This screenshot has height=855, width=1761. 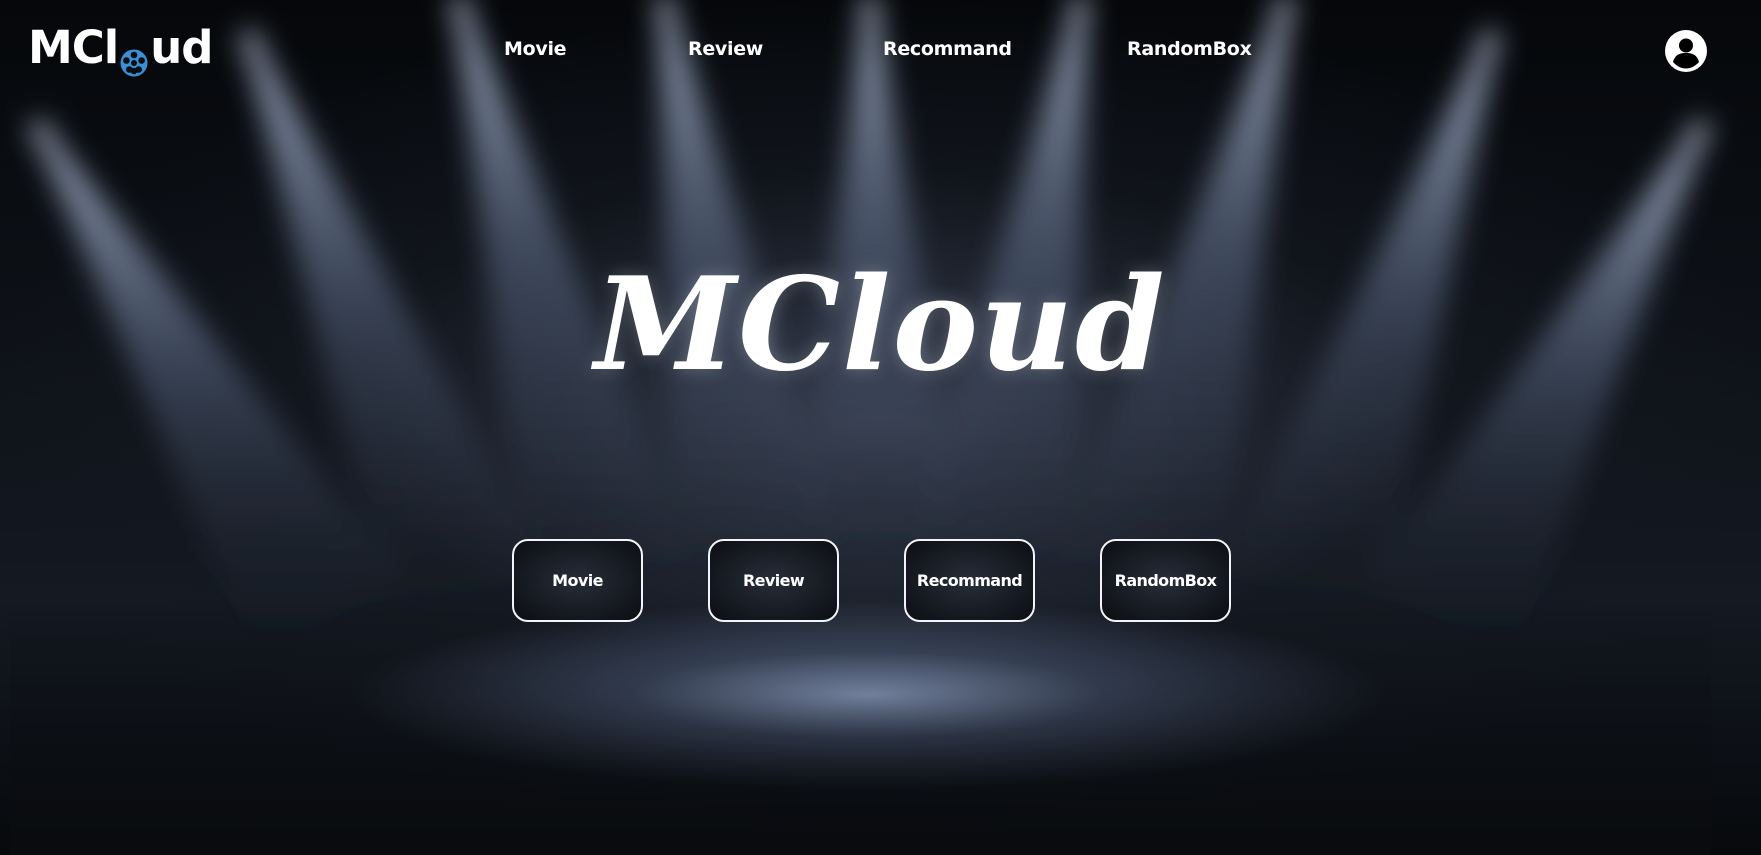 What do you see at coordinates (134, 56) in the screenshot?
I see `film-reel-icon` at bounding box center [134, 56].